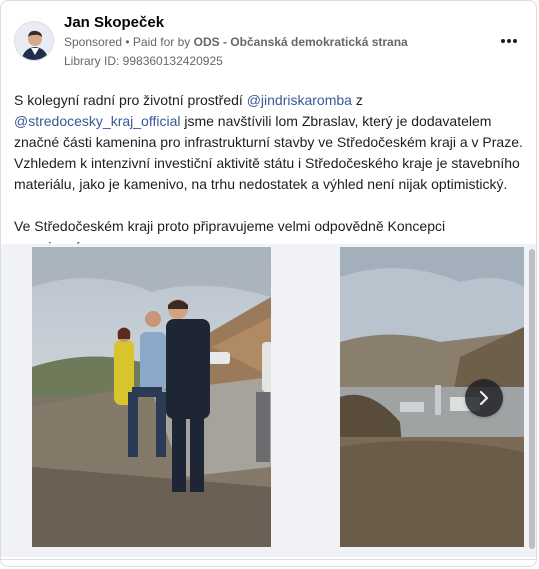 This screenshot has height=569, width=539. I want to click on scrollbar-thumb, so click(532, 399).